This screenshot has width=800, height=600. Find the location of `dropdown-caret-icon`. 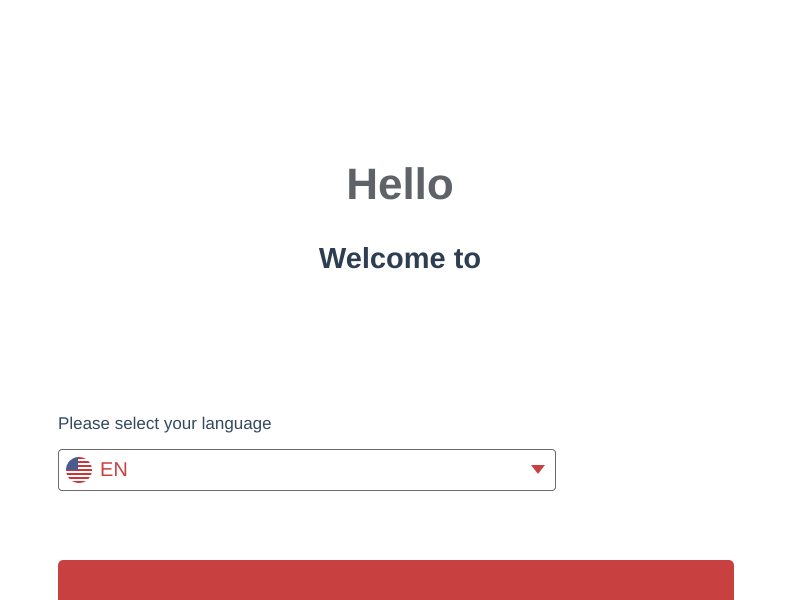

dropdown-caret-icon is located at coordinates (538, 469).